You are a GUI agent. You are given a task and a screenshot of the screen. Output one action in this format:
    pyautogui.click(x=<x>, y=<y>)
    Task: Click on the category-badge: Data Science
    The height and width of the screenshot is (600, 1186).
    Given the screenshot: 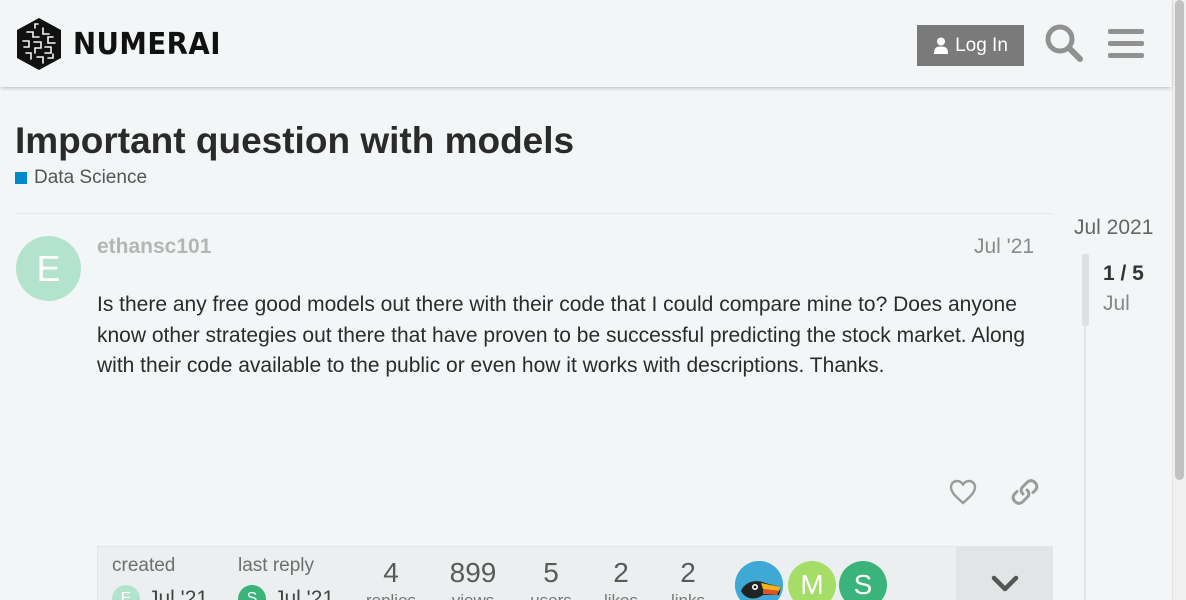 What is the action you would take?
    pyautogui.click(x=81, y=178)
    